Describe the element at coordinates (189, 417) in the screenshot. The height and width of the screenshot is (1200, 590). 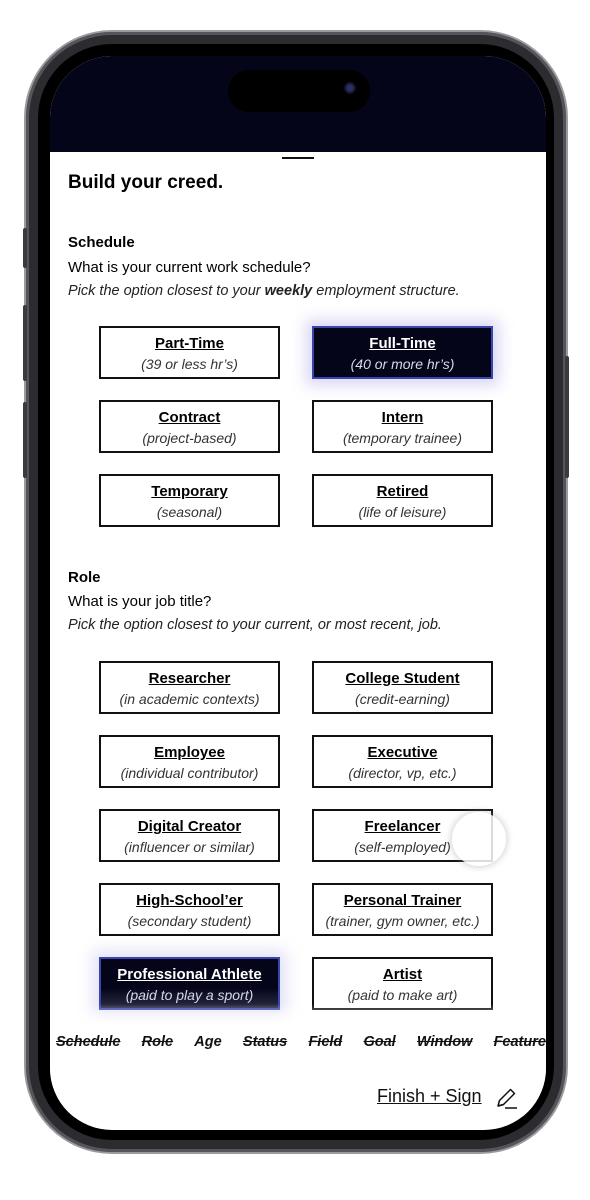
I see `option-title: Contract` at that location.